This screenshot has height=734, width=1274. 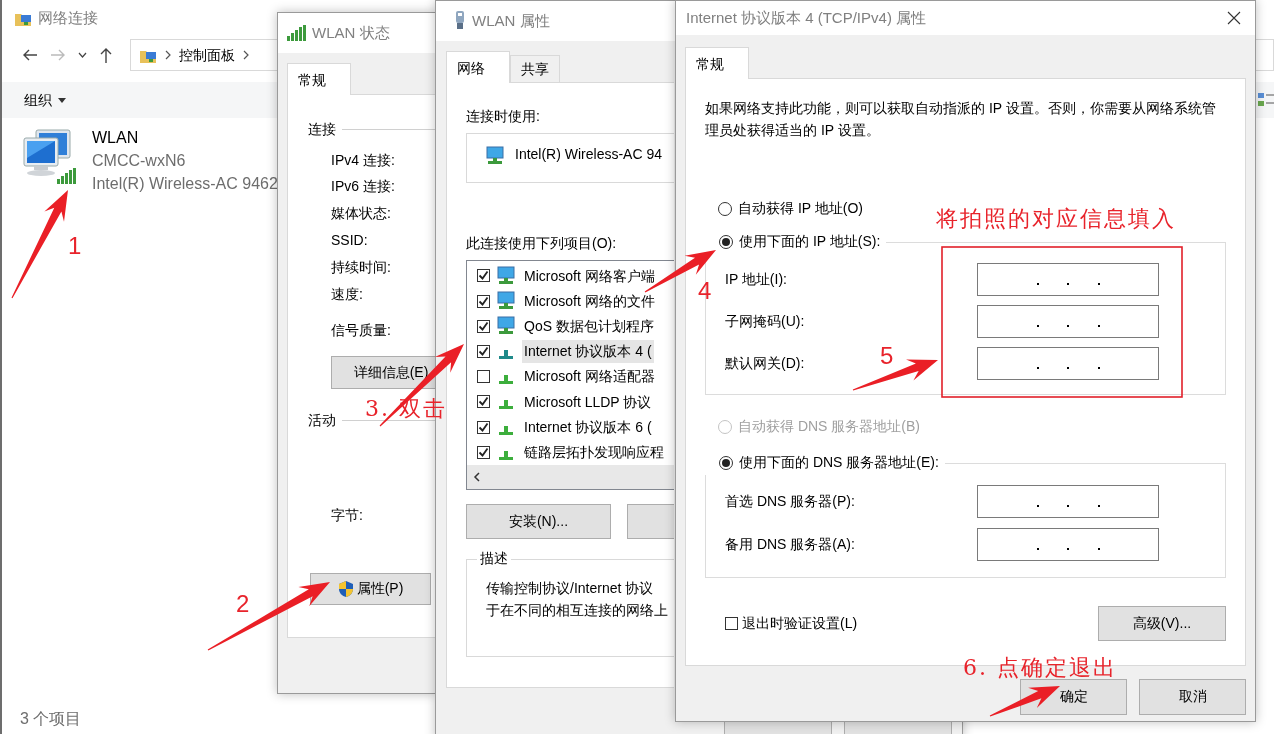 What do you see at coordinates (370, 588) in the screenshot?
I see `properties-button: 属性(P)` at bounding box center [370, 588].